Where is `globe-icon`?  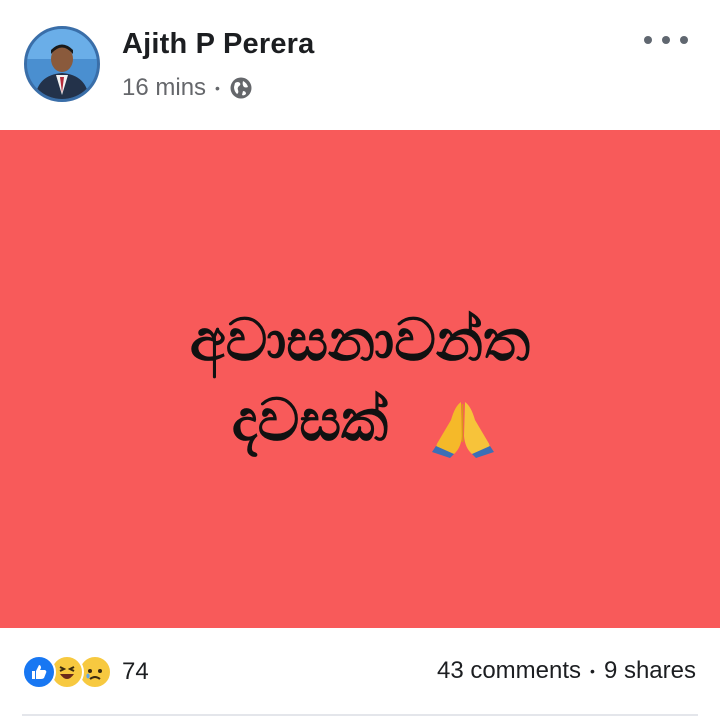 globe-icon is located at coordinates (241, 88).